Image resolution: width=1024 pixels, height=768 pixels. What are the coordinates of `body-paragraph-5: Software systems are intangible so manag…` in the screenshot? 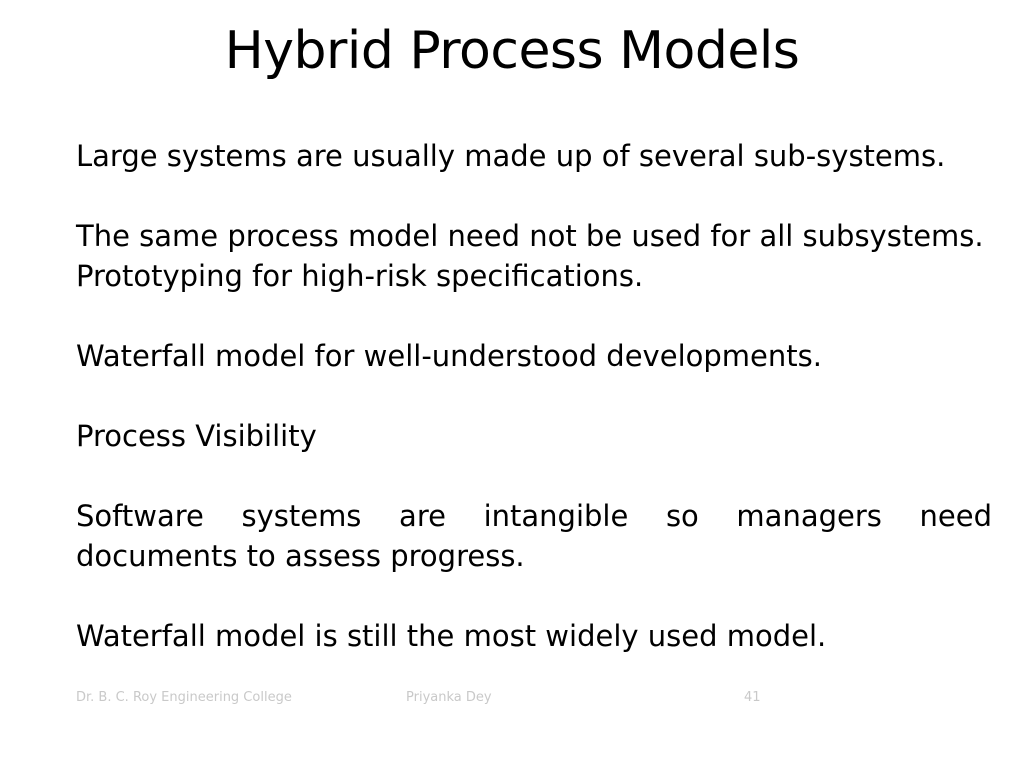 It's located at (534, 536).